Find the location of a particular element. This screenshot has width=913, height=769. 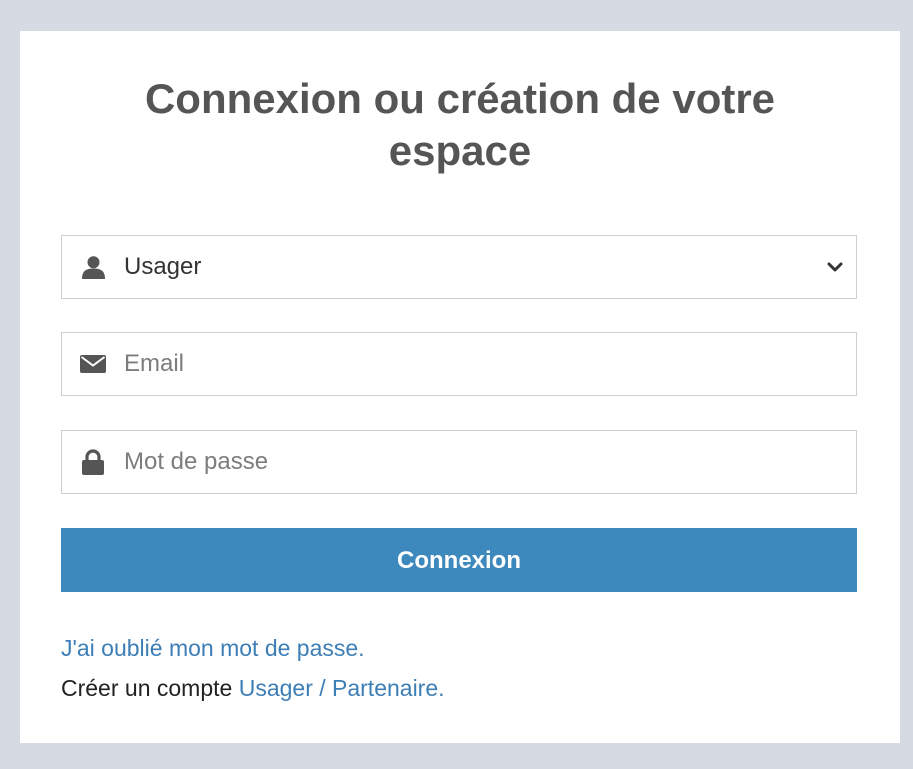

email-field: Email is located at coordinates (459, 364).